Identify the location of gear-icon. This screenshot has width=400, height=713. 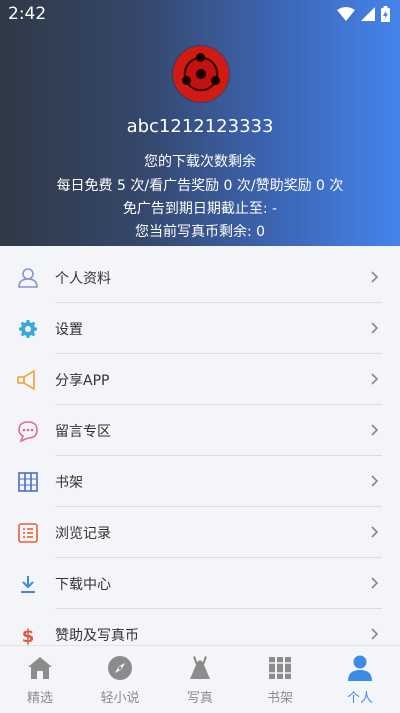
(28, 329).